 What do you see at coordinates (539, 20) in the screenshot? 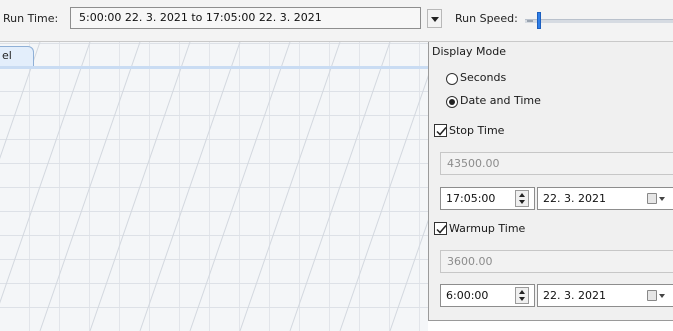
I see `run-speed-slider-thumb` at bounding box center [539, 20].